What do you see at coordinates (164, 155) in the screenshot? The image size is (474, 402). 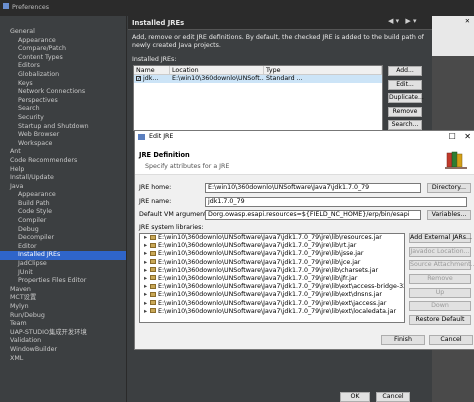 I see `definition-title: JRE Definition` at bounding box center [164, 155].